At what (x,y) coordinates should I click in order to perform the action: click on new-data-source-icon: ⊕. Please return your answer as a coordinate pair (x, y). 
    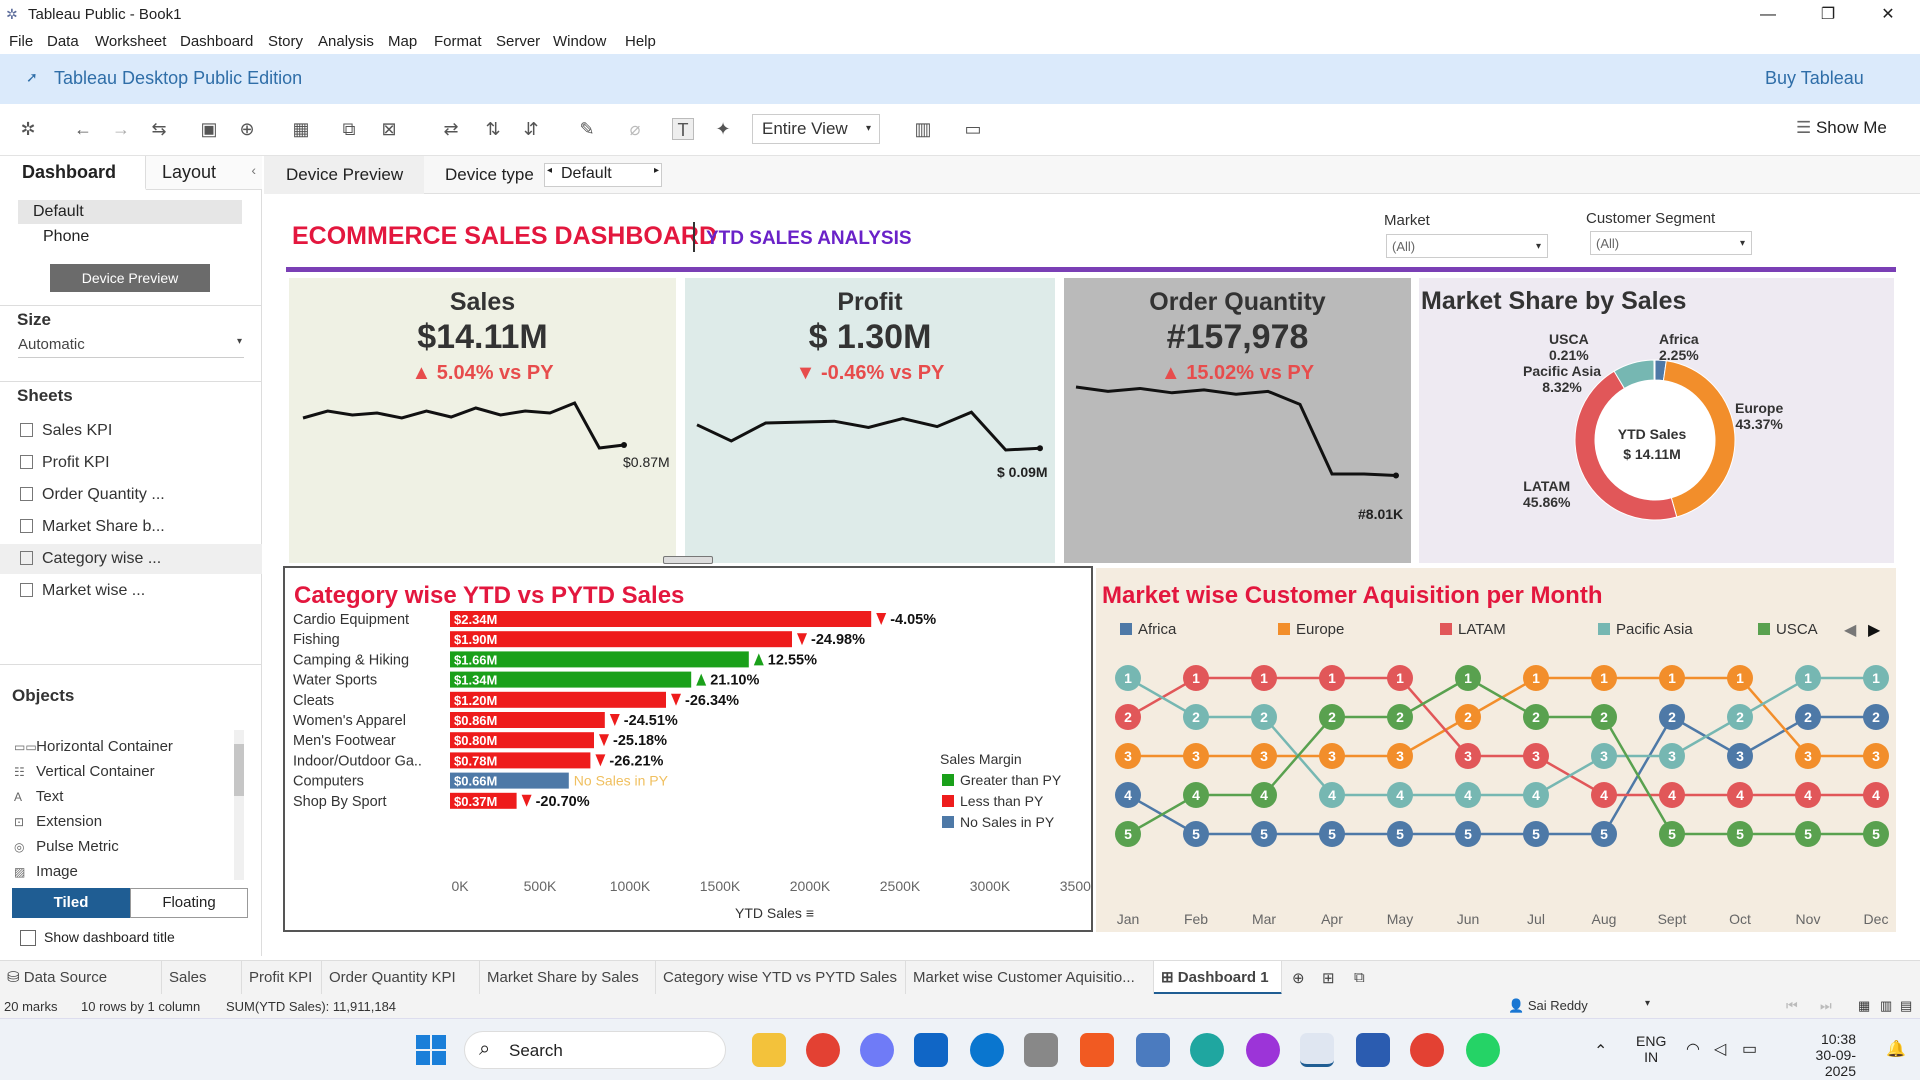
    Looking at the image, I should click on (247, 129).